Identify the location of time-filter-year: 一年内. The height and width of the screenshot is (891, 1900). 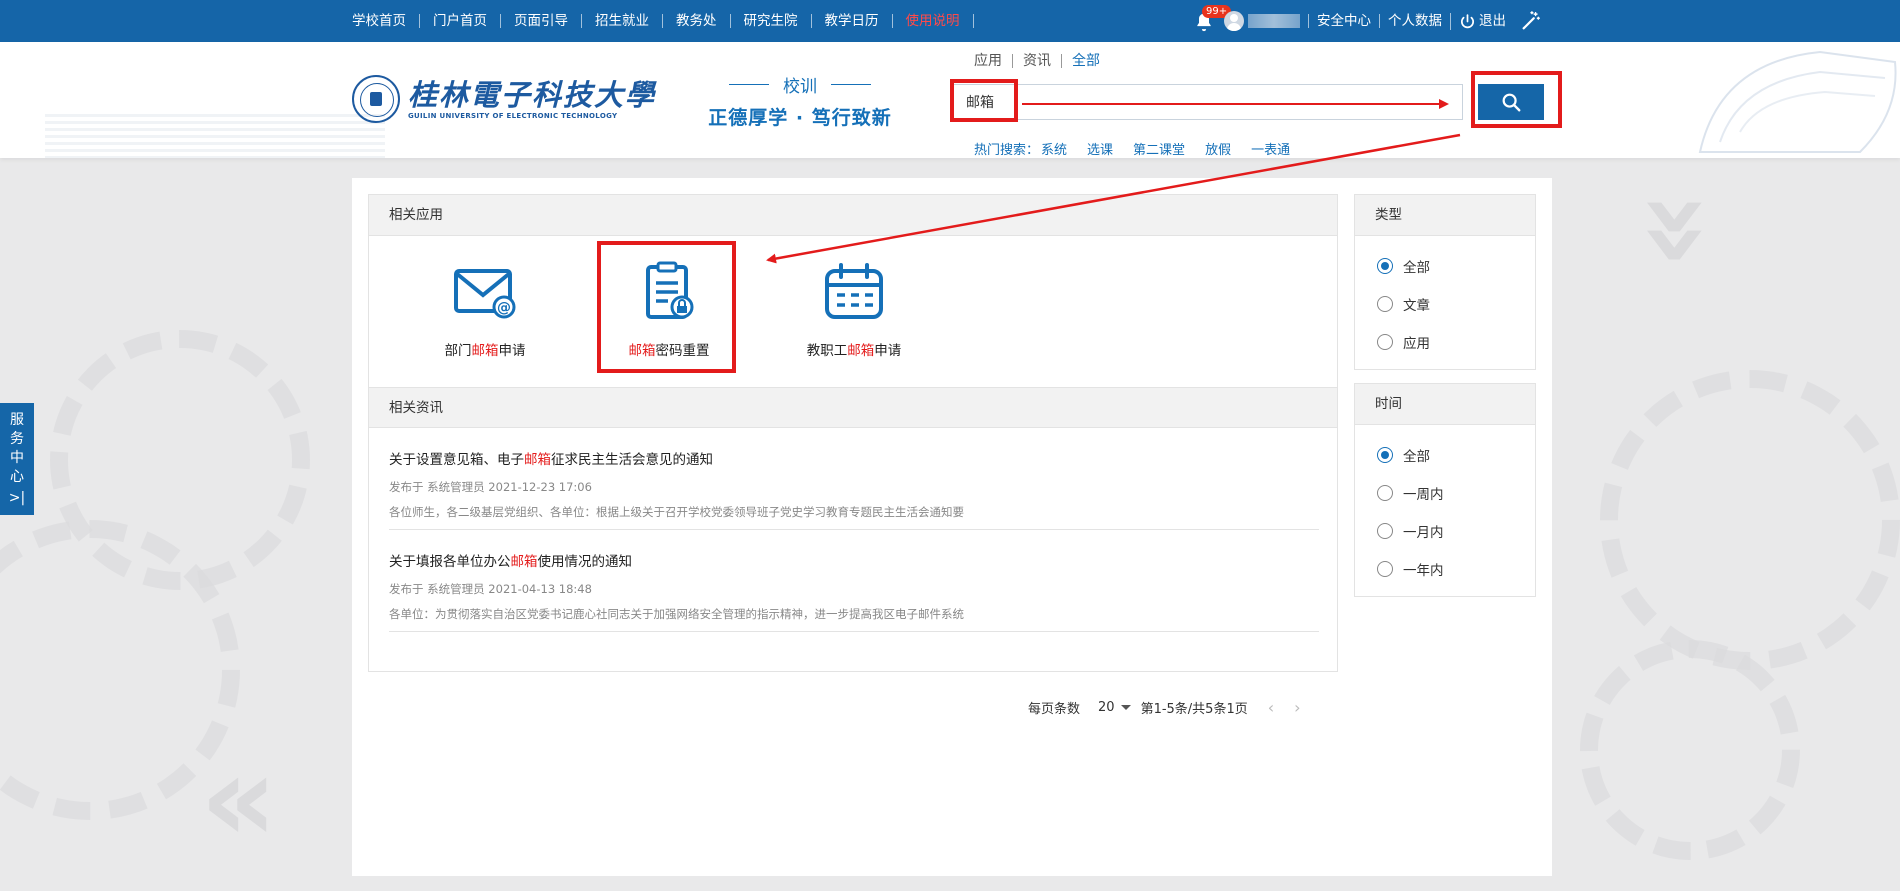
(1445, 569).